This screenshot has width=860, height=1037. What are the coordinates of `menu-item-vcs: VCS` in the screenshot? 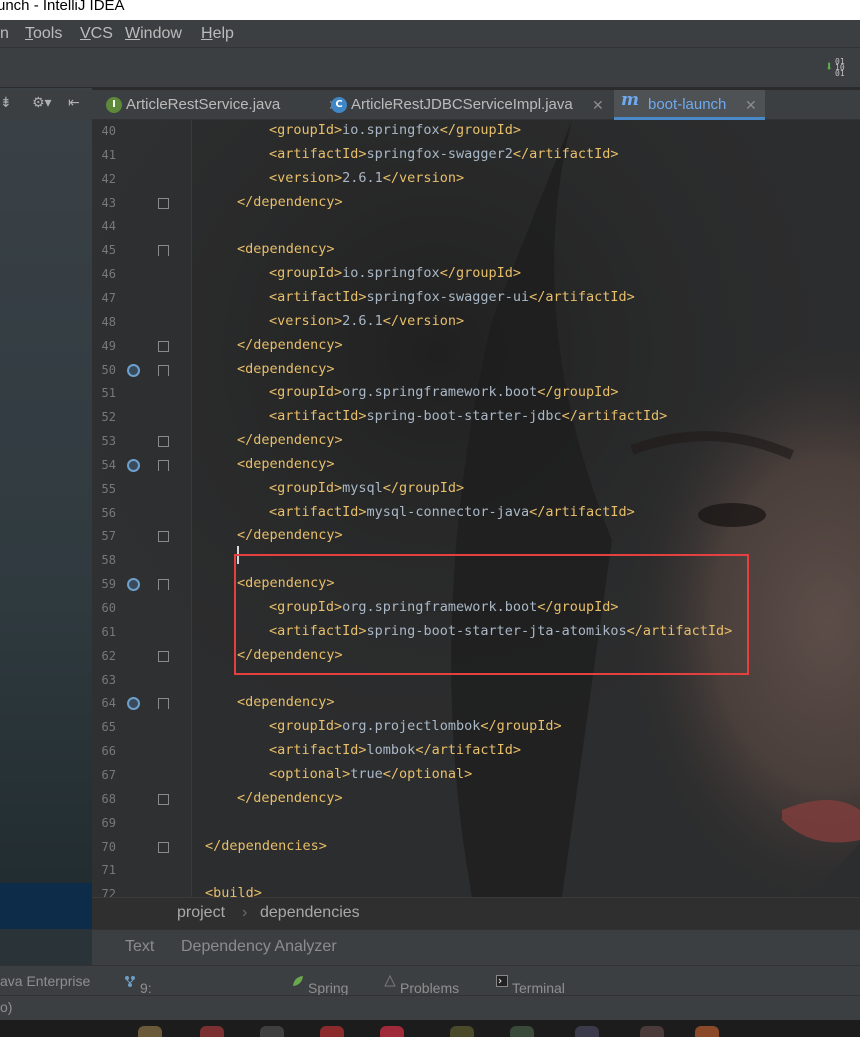 It's located at (96, 34).